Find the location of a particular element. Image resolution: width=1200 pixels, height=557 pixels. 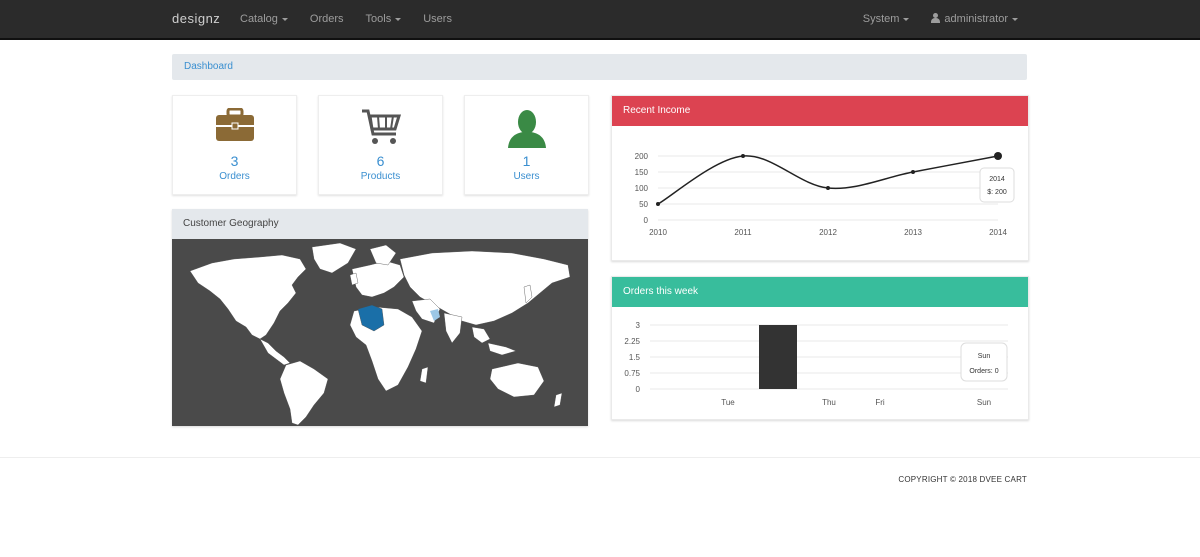

nav-orders-label: Orders is located at coordinates (326, 19).